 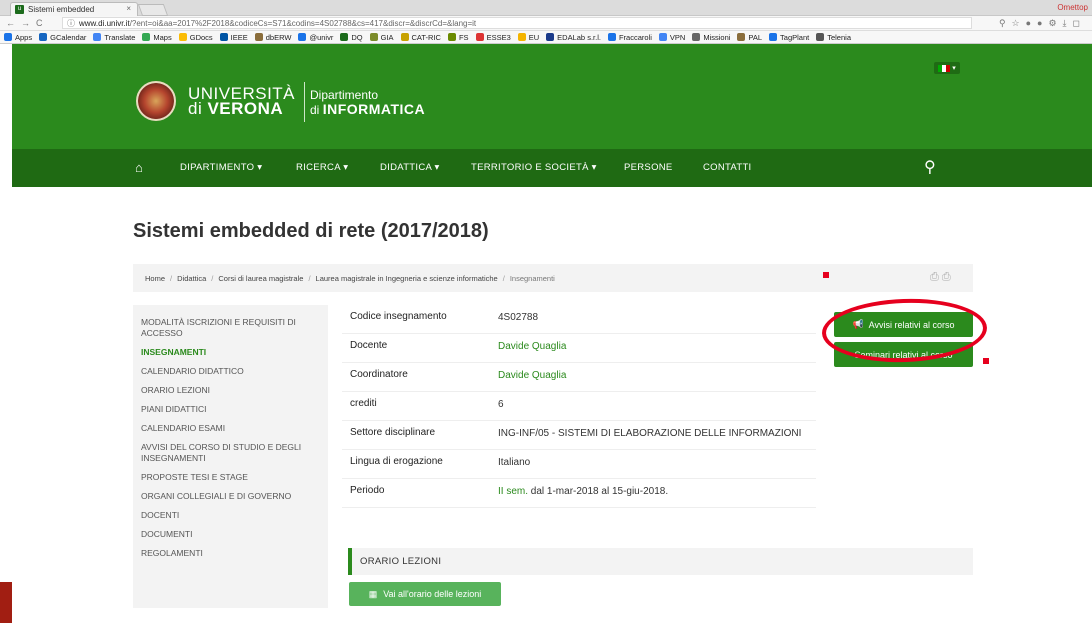 What do you see at coordinates (139, 167) in the screenshot?
I see `home-icon: ⌂` at bounding box center [139, 167].